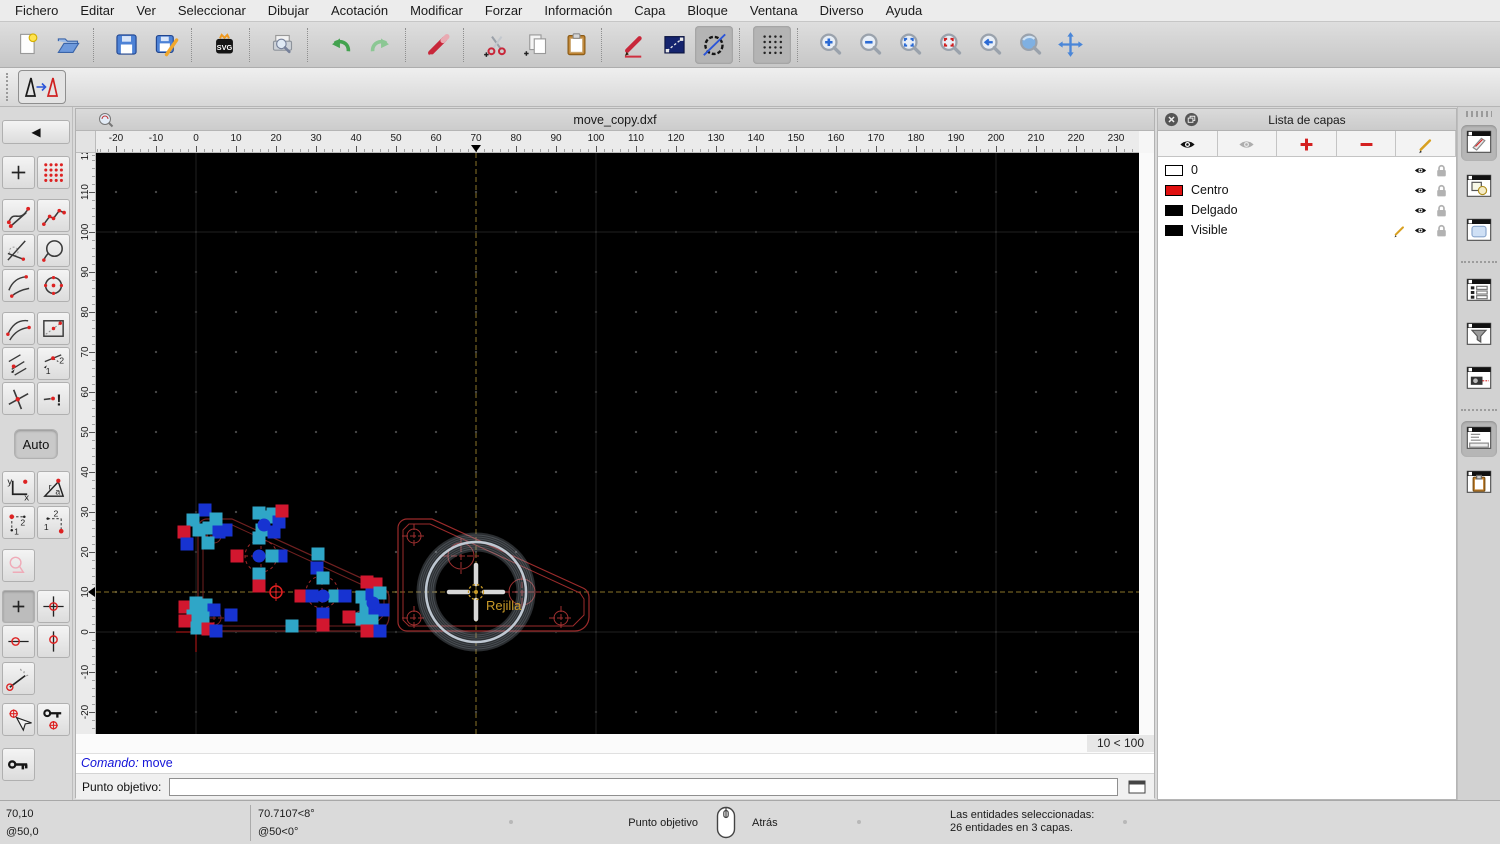  I want to click on menu-item-4: Dibujar, so click(288, 11).